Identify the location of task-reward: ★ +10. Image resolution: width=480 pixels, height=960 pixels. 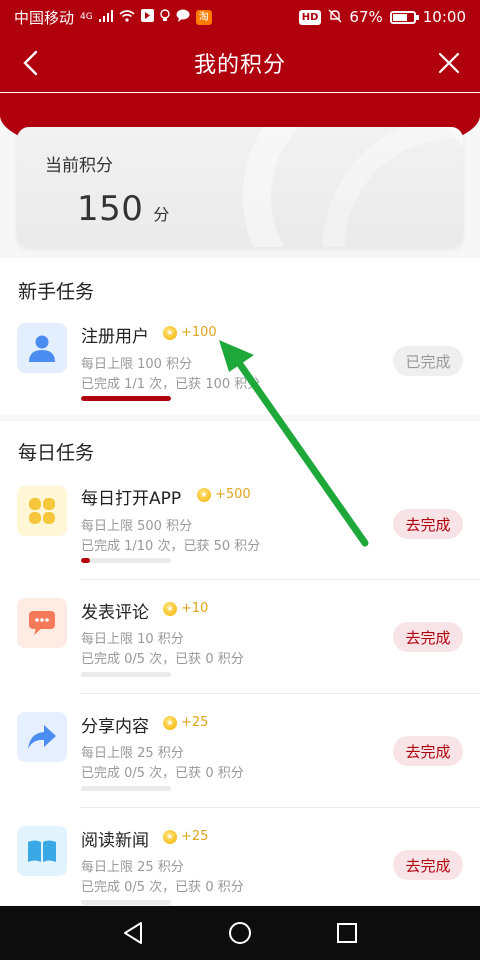
(185, 608).